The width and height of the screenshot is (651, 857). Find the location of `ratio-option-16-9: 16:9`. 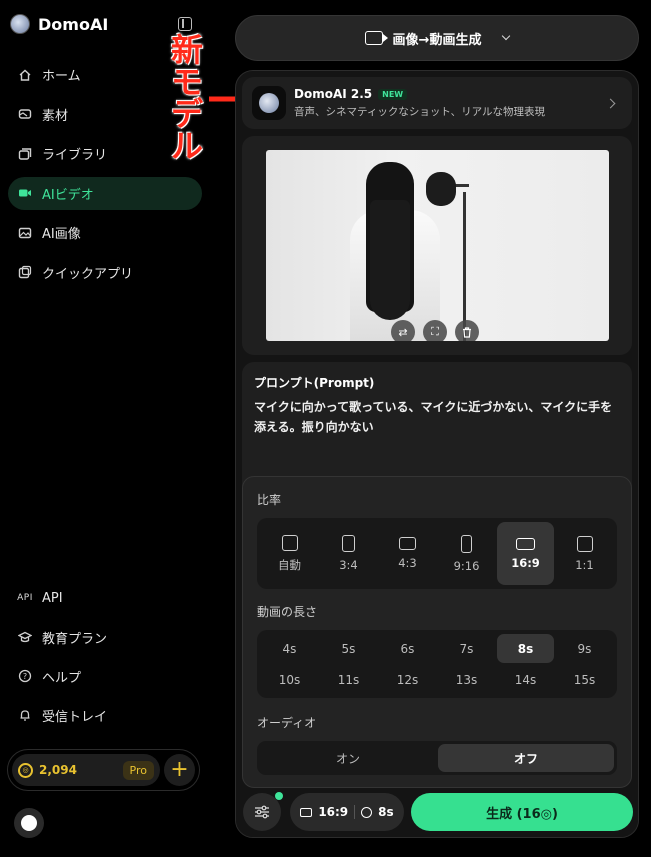

ratio-option-16-9: 16:9 is located at coordinates (525, 553).